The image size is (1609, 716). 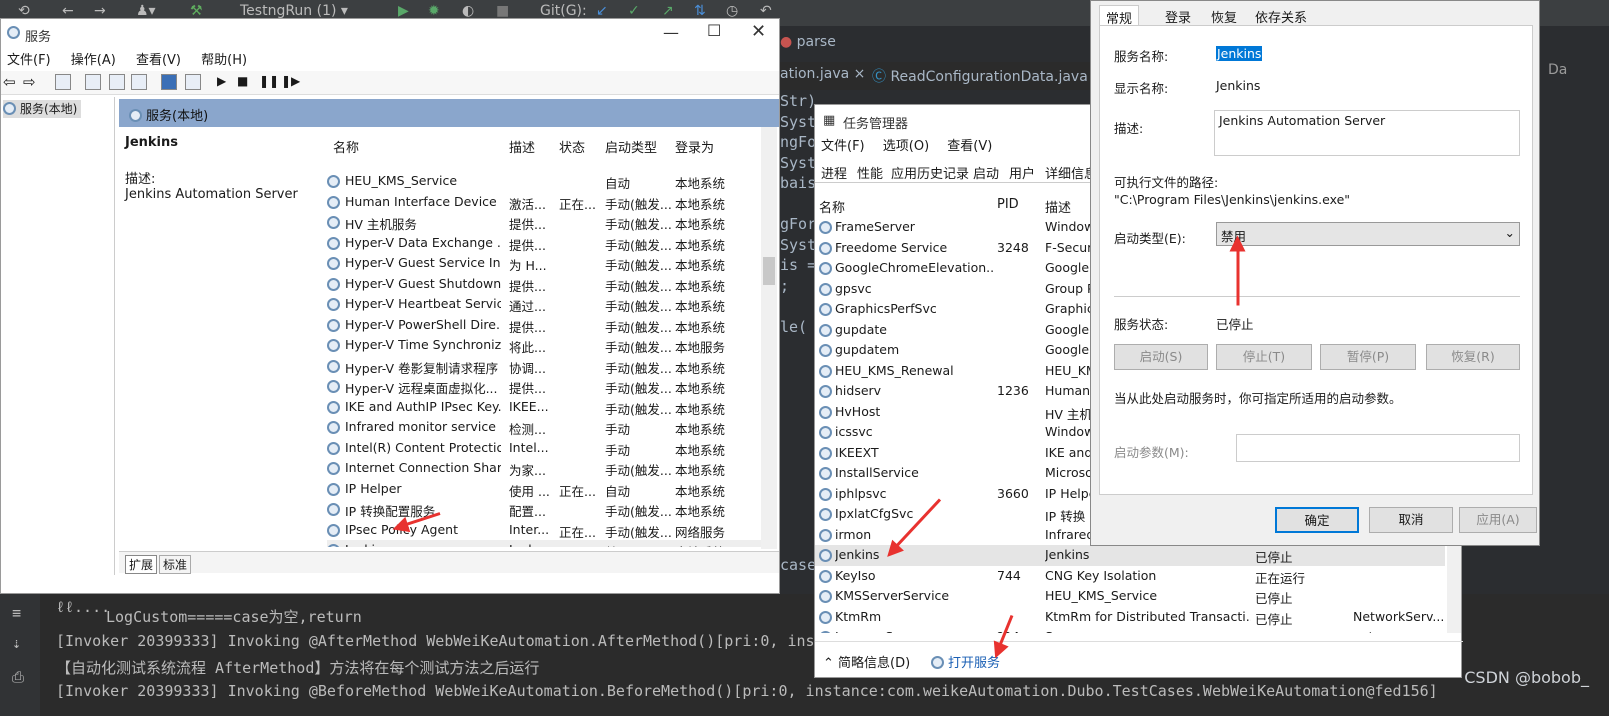 What do you see at coordinates (193, 82) in the screenshot?
I see `mmc-icon` at bounding box center [193, 82].